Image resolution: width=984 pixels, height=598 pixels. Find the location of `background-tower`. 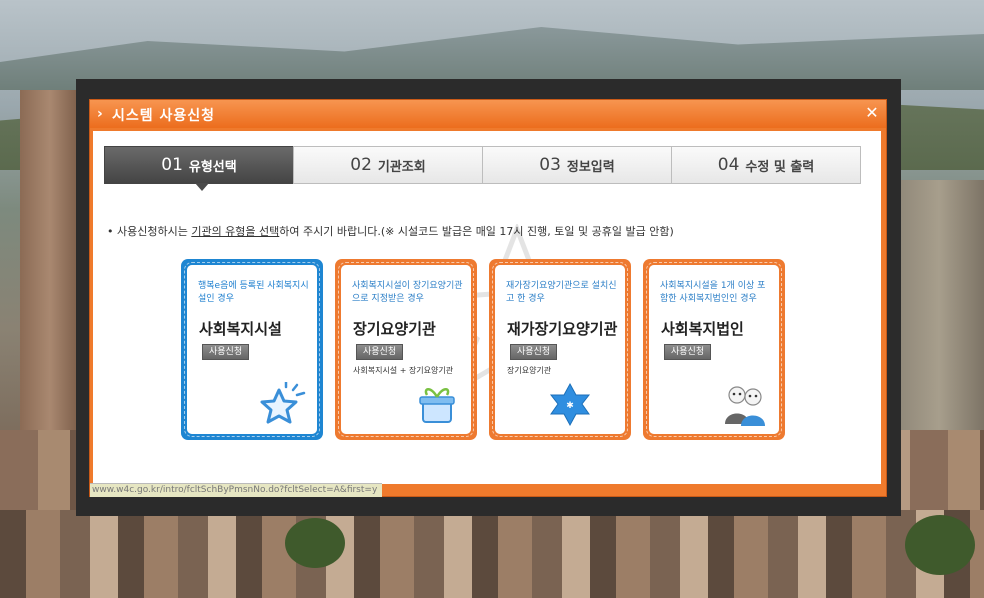

background-tower is located at coordinates (50, 260).